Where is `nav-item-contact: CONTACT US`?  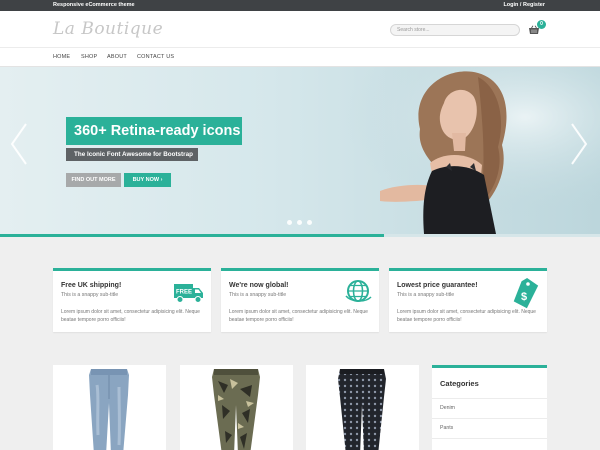
nav-item-contact: CONTACT US is located at coordinates (155, 57).